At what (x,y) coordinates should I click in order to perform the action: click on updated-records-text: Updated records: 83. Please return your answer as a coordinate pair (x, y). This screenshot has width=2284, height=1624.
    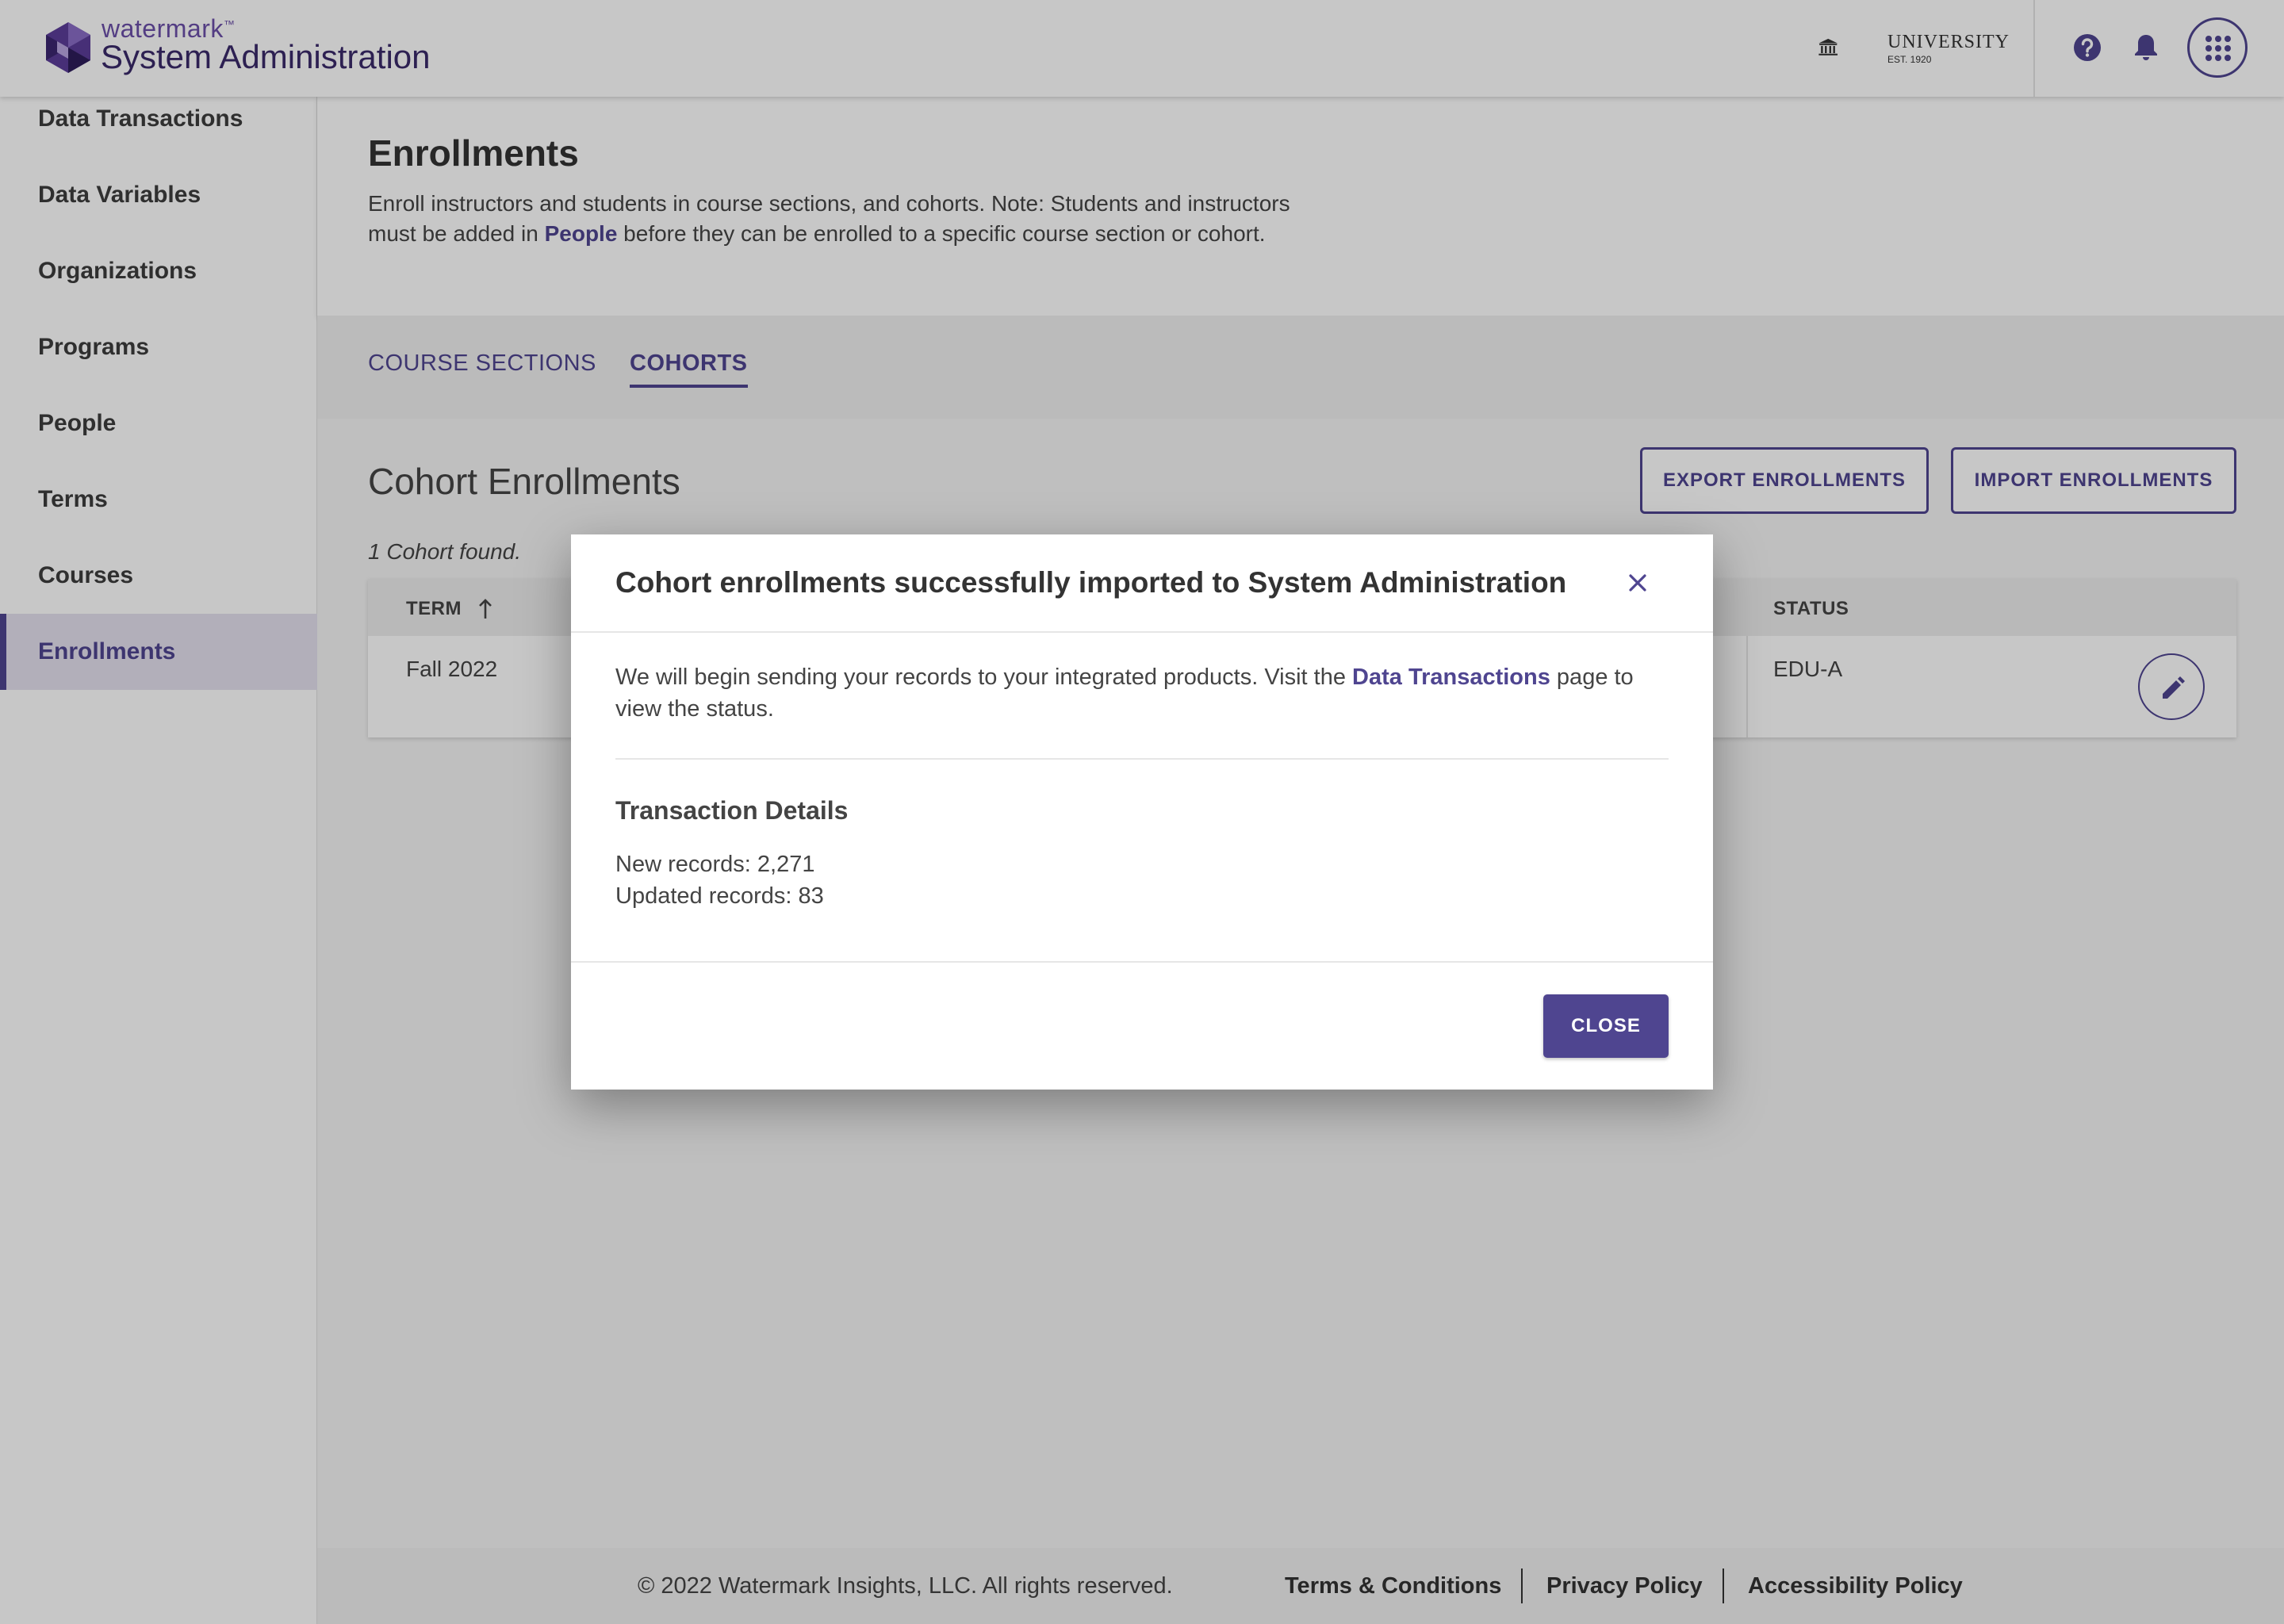
    Looking at the image, I should click on (719, 896).